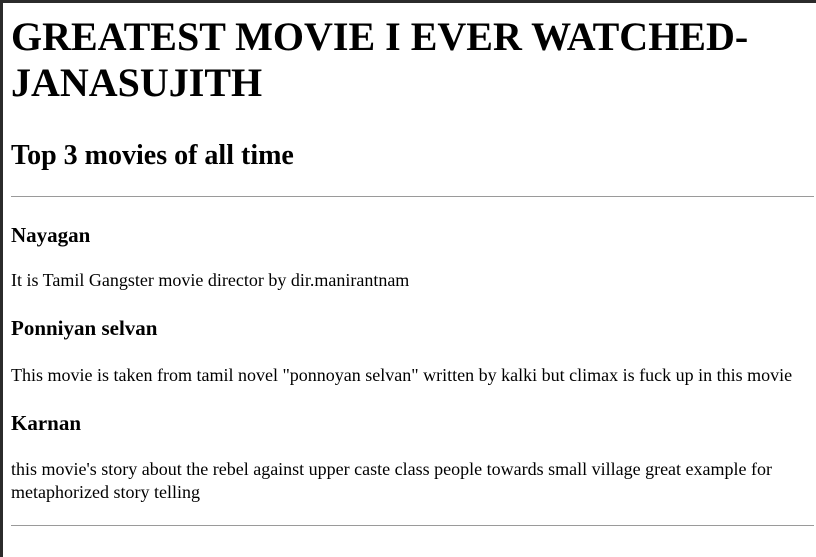 This screenshot has height=557, width=816. What do you see at coordinates (51, 235) in the screenshot?
I see `movie-title: Nayagan` at bounding box center [51, 235].